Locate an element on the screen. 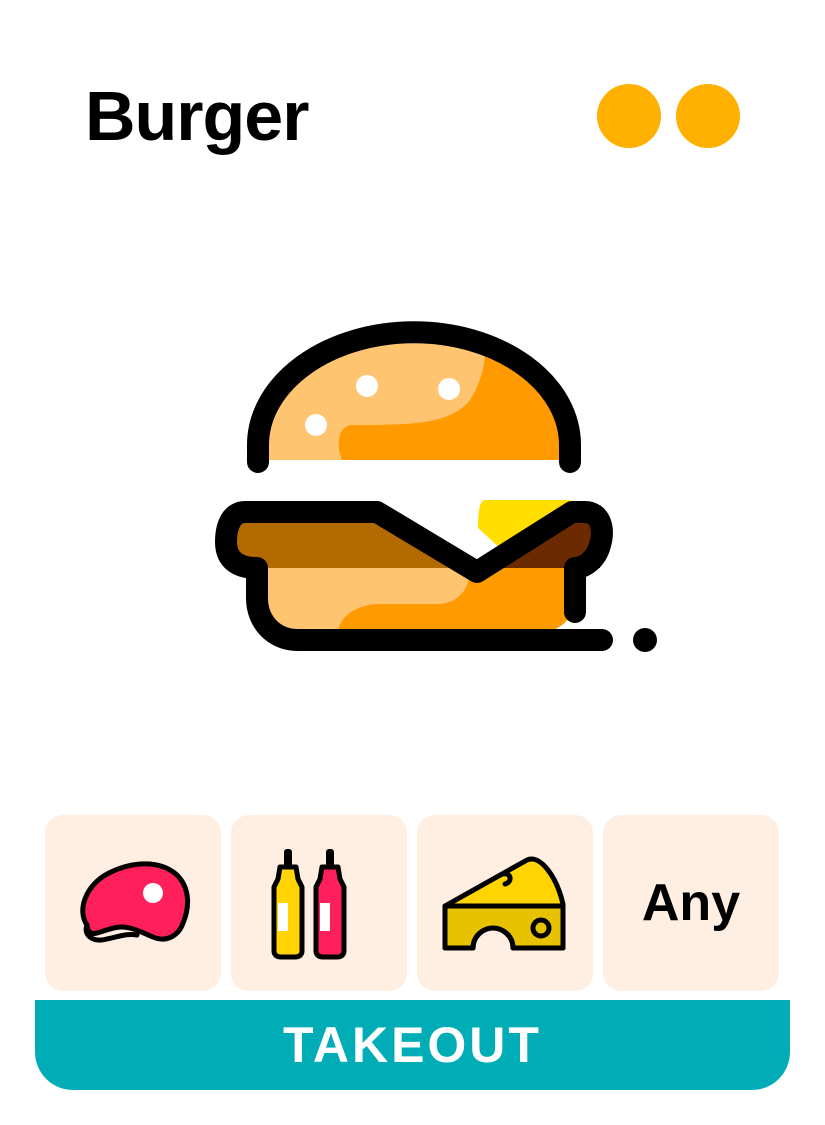  option-any-label: Any is located at coordinates (691, 903).